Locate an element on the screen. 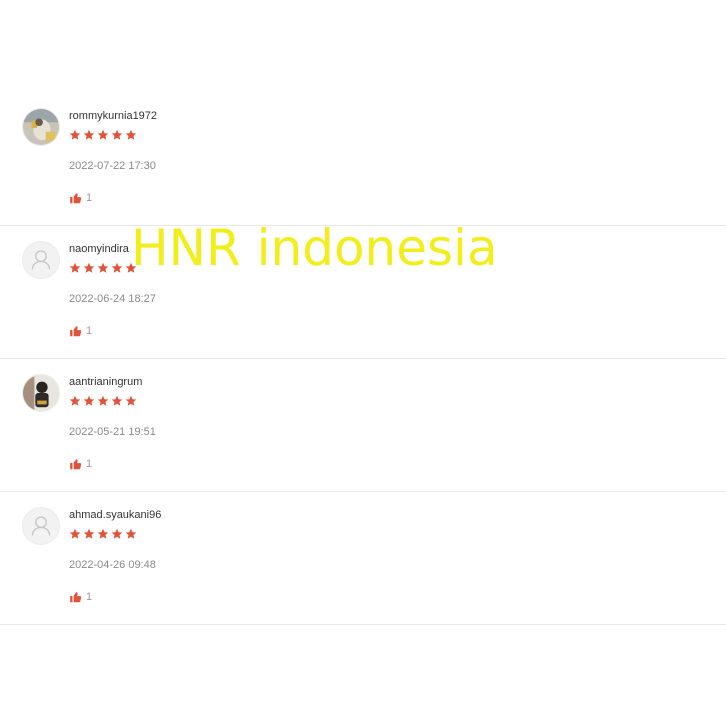 The image size is (726, 726). username: aantrianingrum is located at coordinates (106, 382).